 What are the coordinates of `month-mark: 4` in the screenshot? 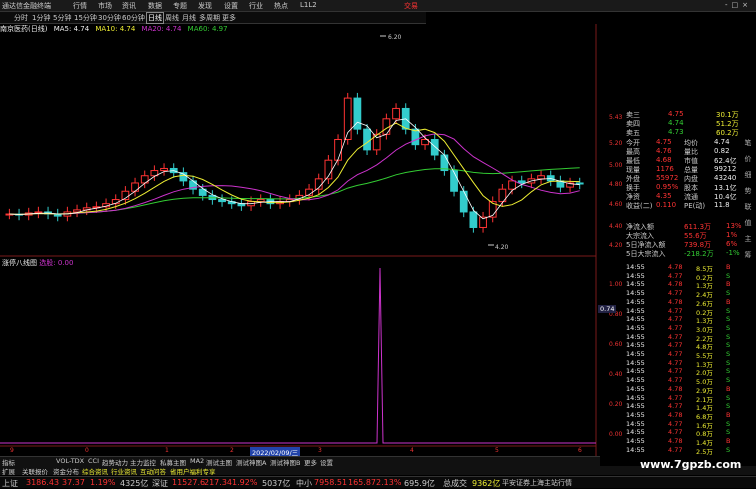 It's located at (412, 450).